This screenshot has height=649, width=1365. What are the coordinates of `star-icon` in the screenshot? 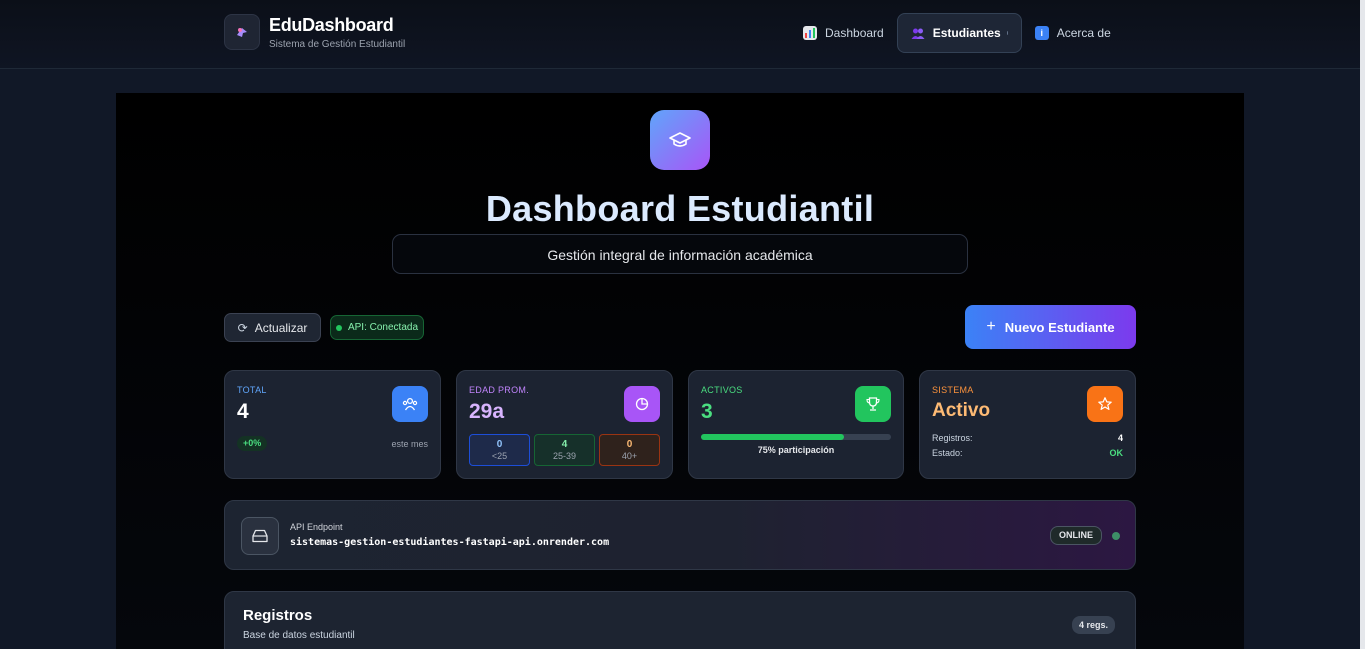 It's located at (1105, 404).